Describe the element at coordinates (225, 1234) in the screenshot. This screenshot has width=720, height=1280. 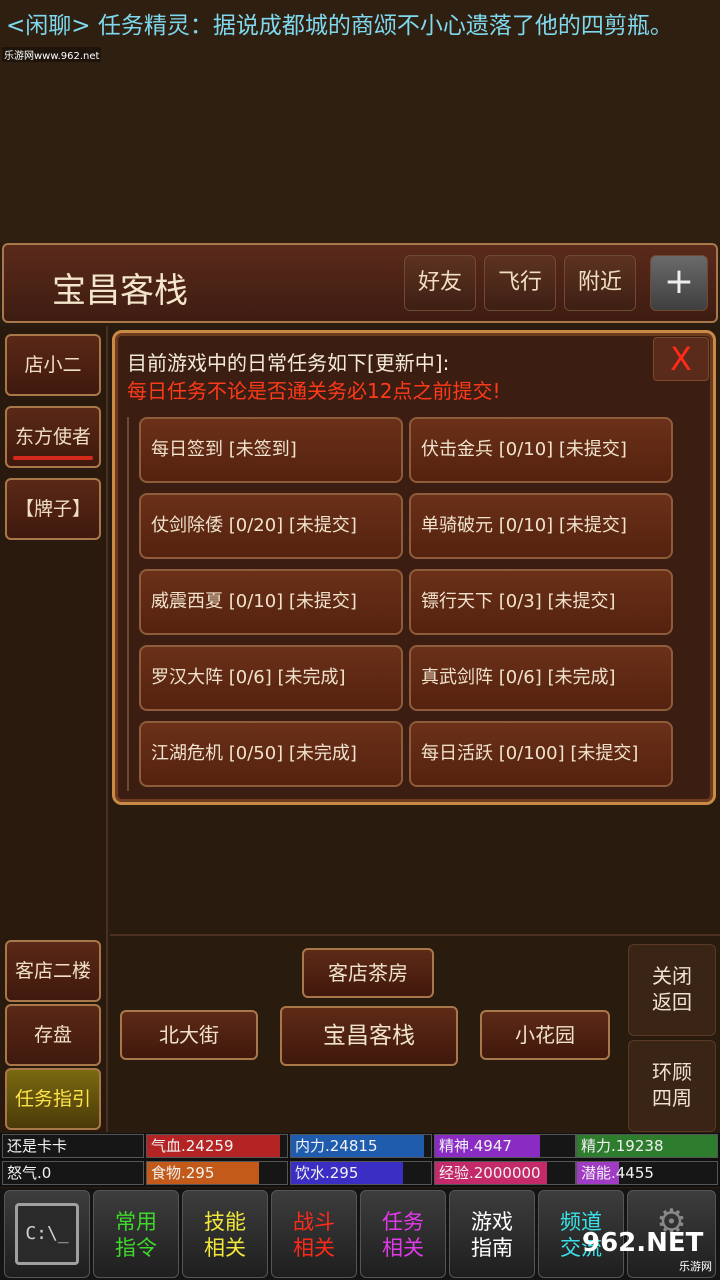
I see `menu-skills: 技能 相关` at that location.